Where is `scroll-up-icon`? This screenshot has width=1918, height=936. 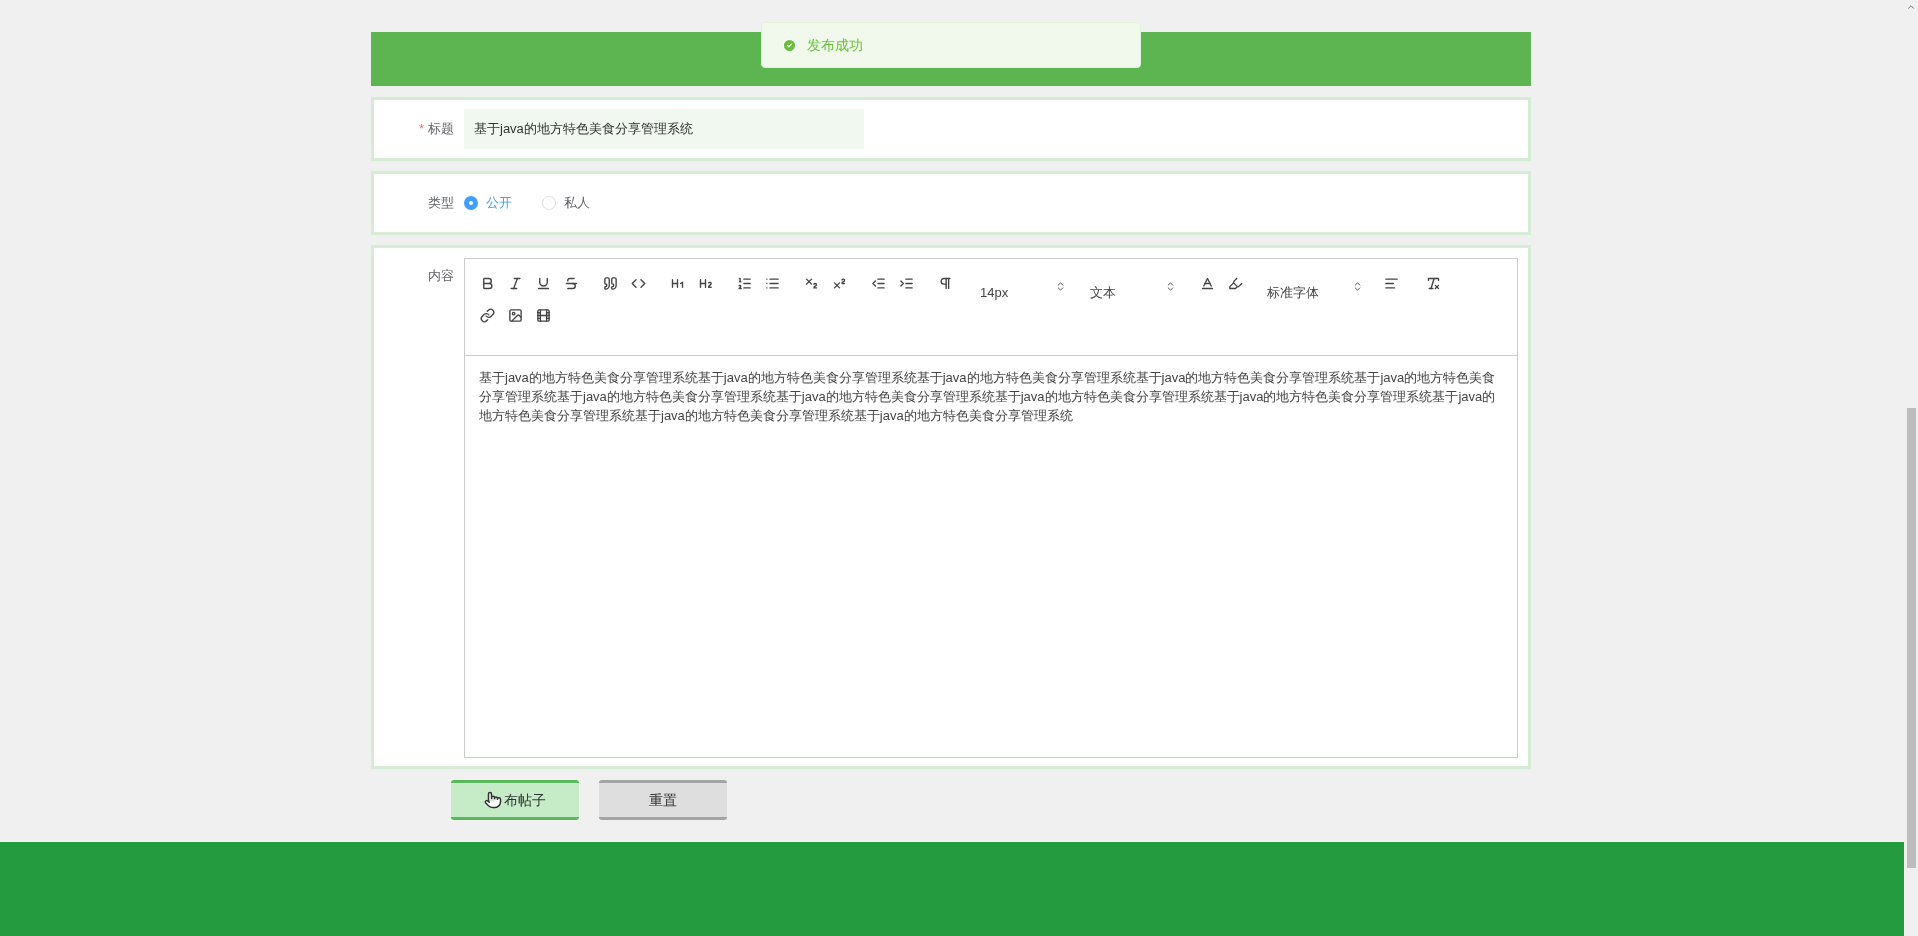 scroll-up-icon is located at coordinates (1911, 7).